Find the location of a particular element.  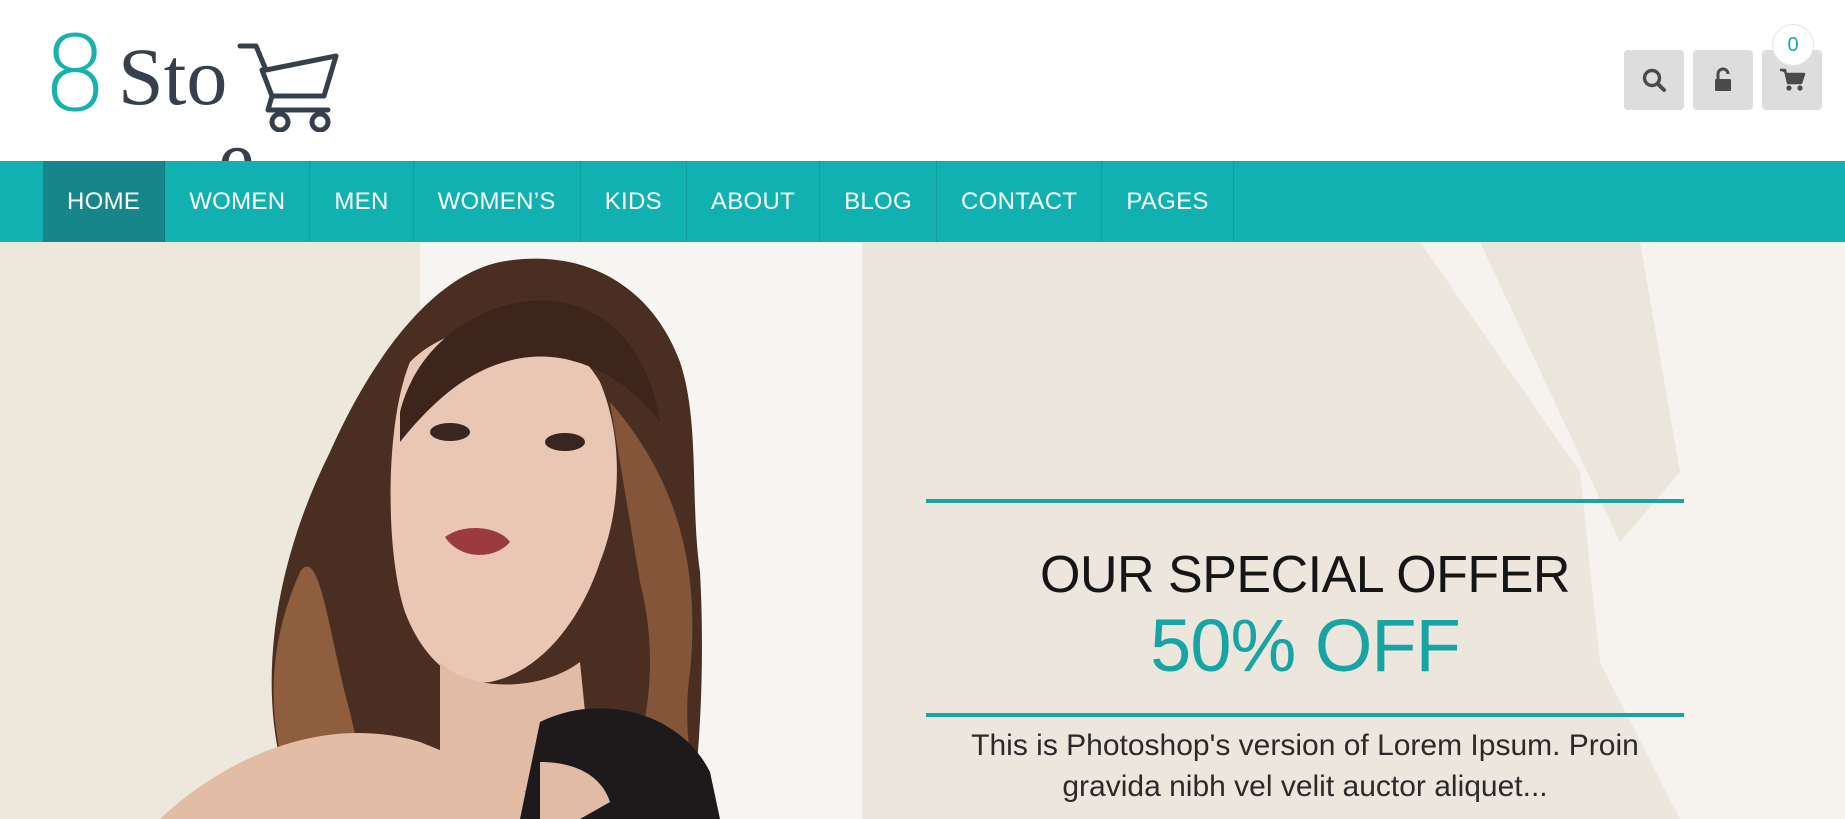

logo-word-start: Sto is located at coordinates (173, 76).